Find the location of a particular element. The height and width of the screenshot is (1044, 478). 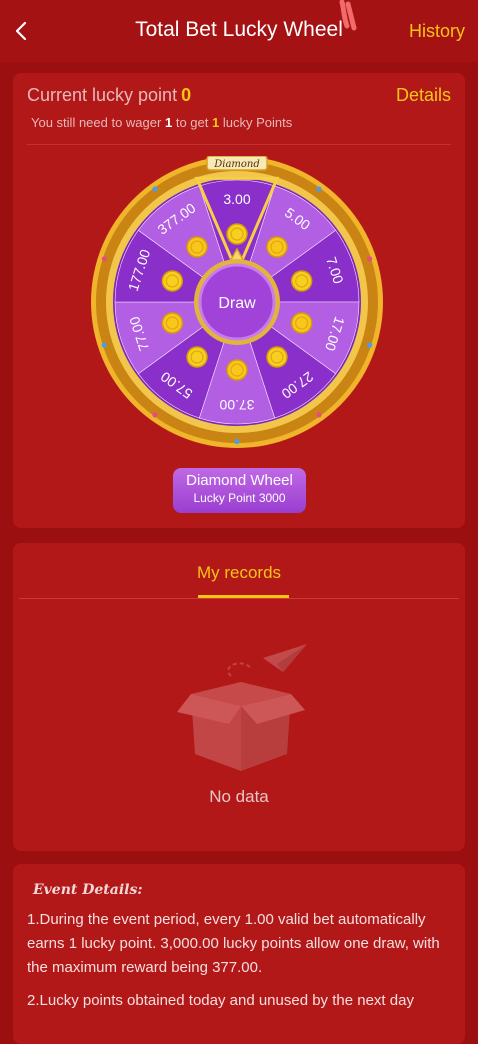

details-link: Details is located at coordinates (423, 95).